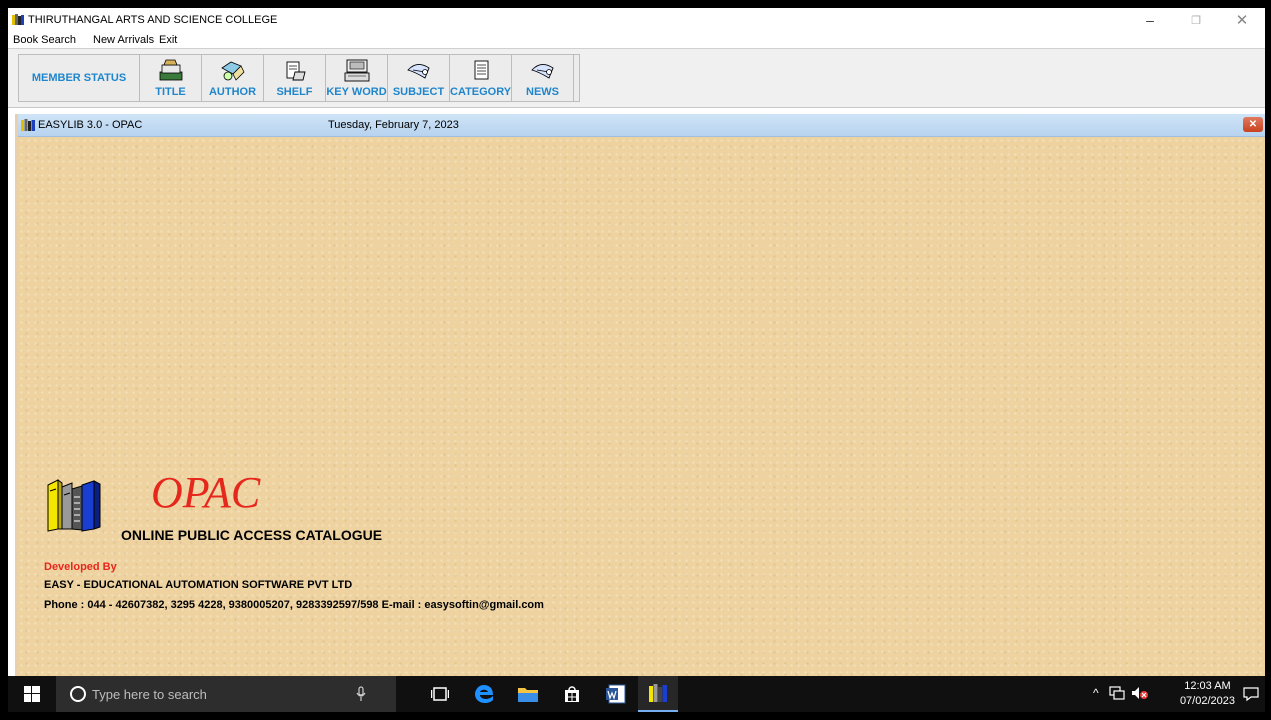 This screenshot has height=720, width=1271. I want to click on keyword-icon, so click(356, 70).